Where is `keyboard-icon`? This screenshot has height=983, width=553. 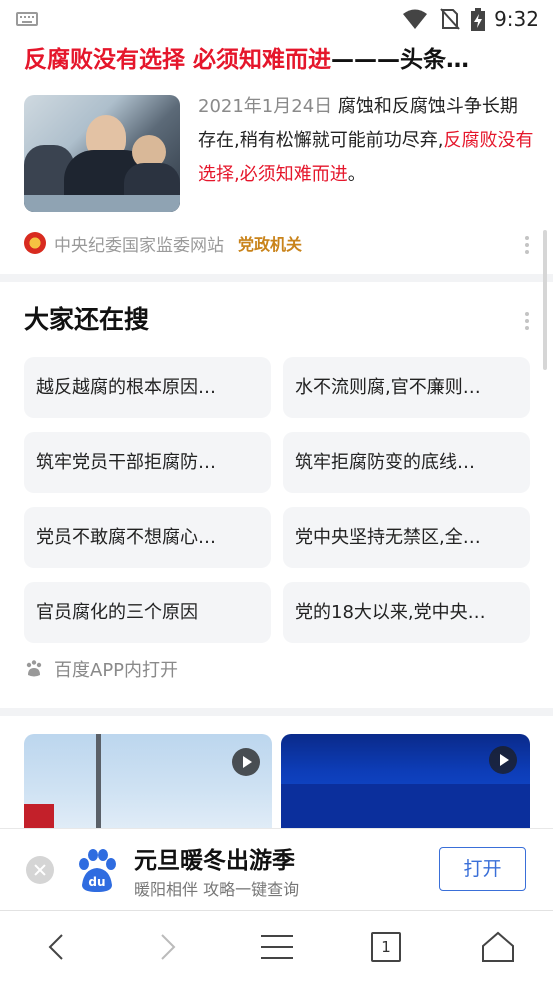 keyboard-icon is located at coordinates (27, 19).